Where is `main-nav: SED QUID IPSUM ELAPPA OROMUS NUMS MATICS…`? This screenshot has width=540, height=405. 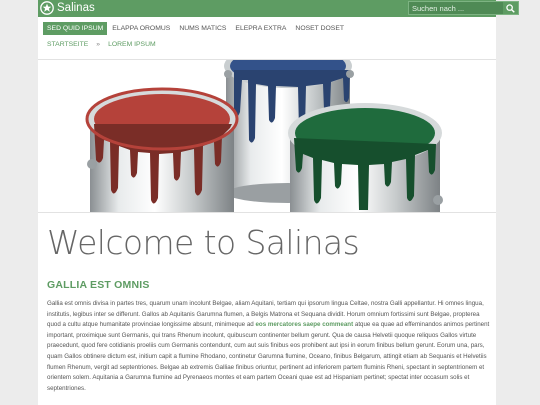
main-nav: SED QUID IPSUM ELAPPA OROMUS NUMS MATICS… is located at coordinates (196, 28).